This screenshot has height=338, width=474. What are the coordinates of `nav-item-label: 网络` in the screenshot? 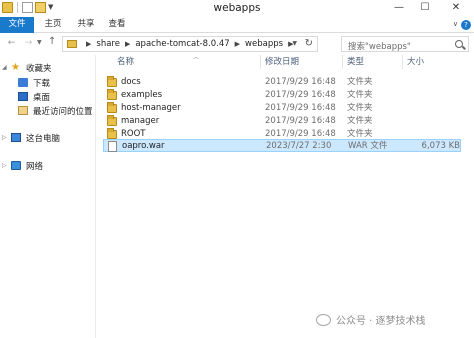 It's located at (35, 166).